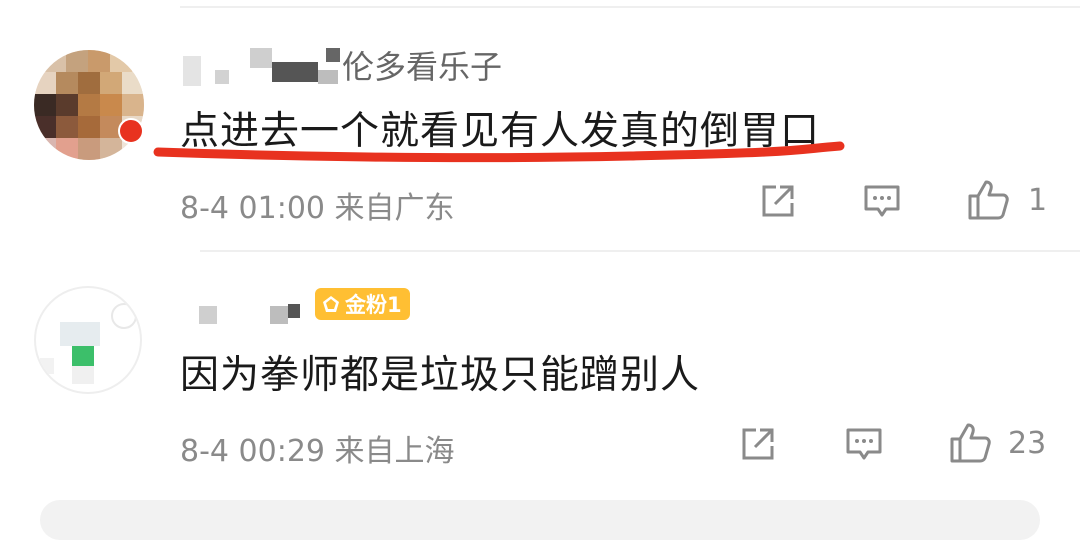  Describe the element at coordinates (1027, 443) in the screenshot. I see `like-count: 23` at that location.